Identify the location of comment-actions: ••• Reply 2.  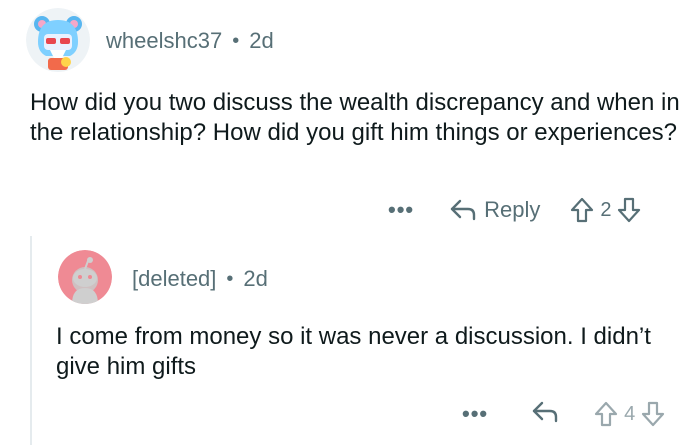
(514, 210).